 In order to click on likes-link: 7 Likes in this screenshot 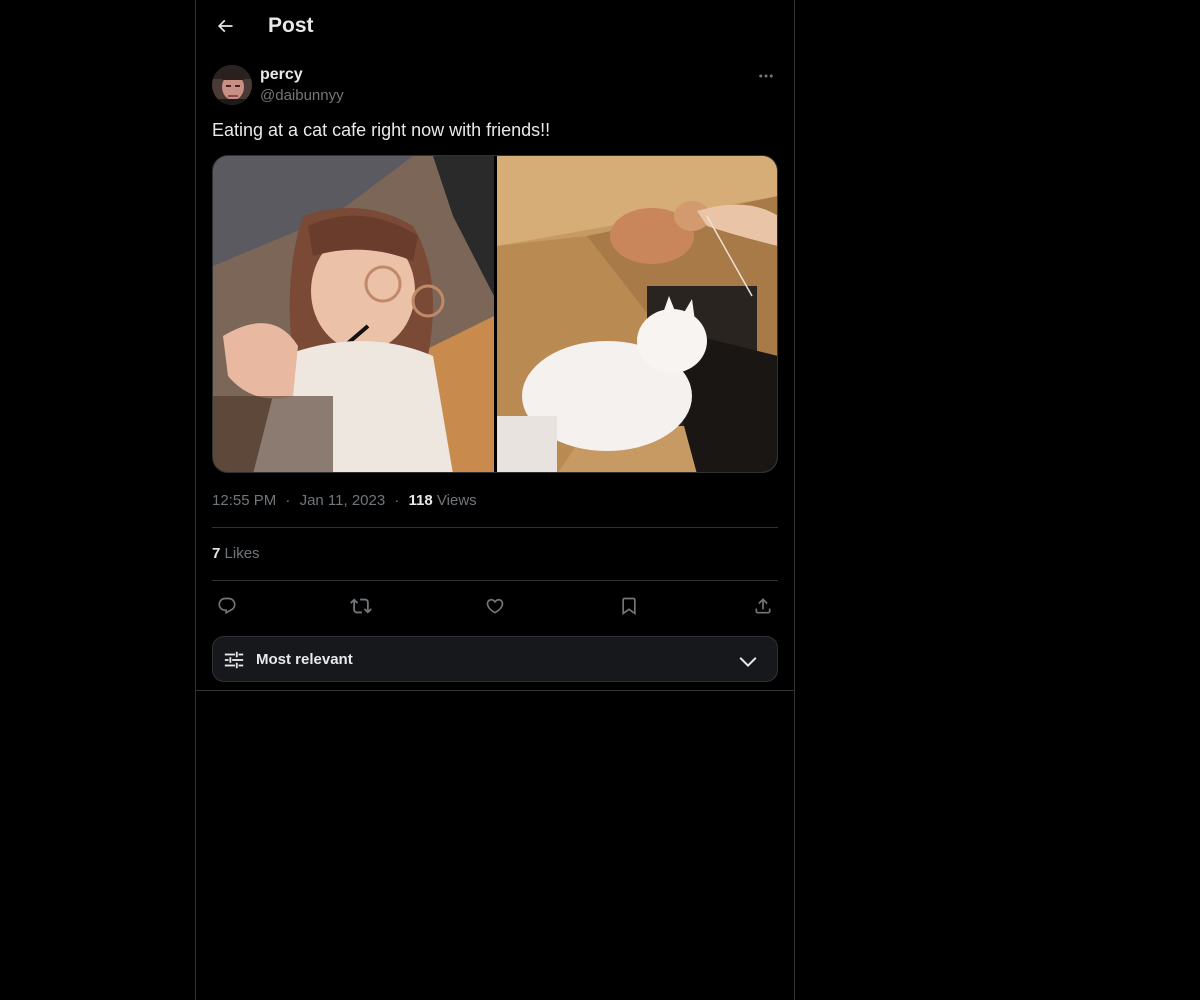, I will do `click(236, 553)`.